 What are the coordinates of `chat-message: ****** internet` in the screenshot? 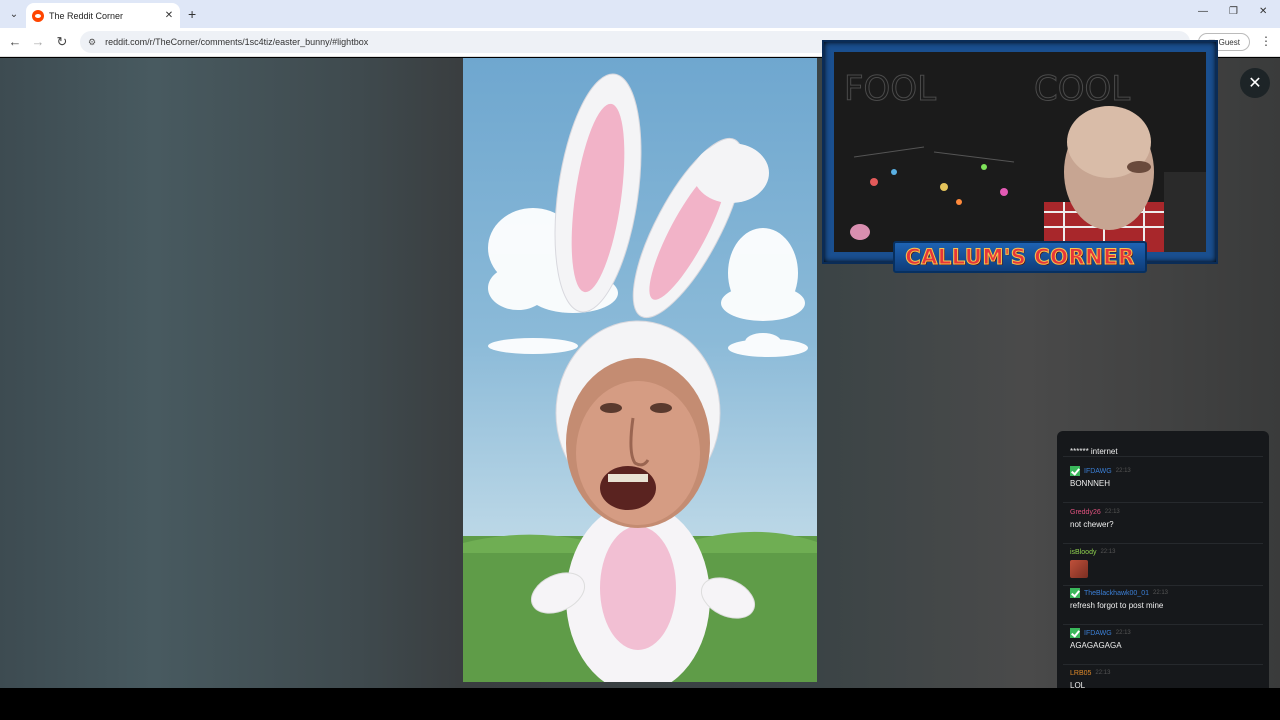 It's located at (1163, 445).